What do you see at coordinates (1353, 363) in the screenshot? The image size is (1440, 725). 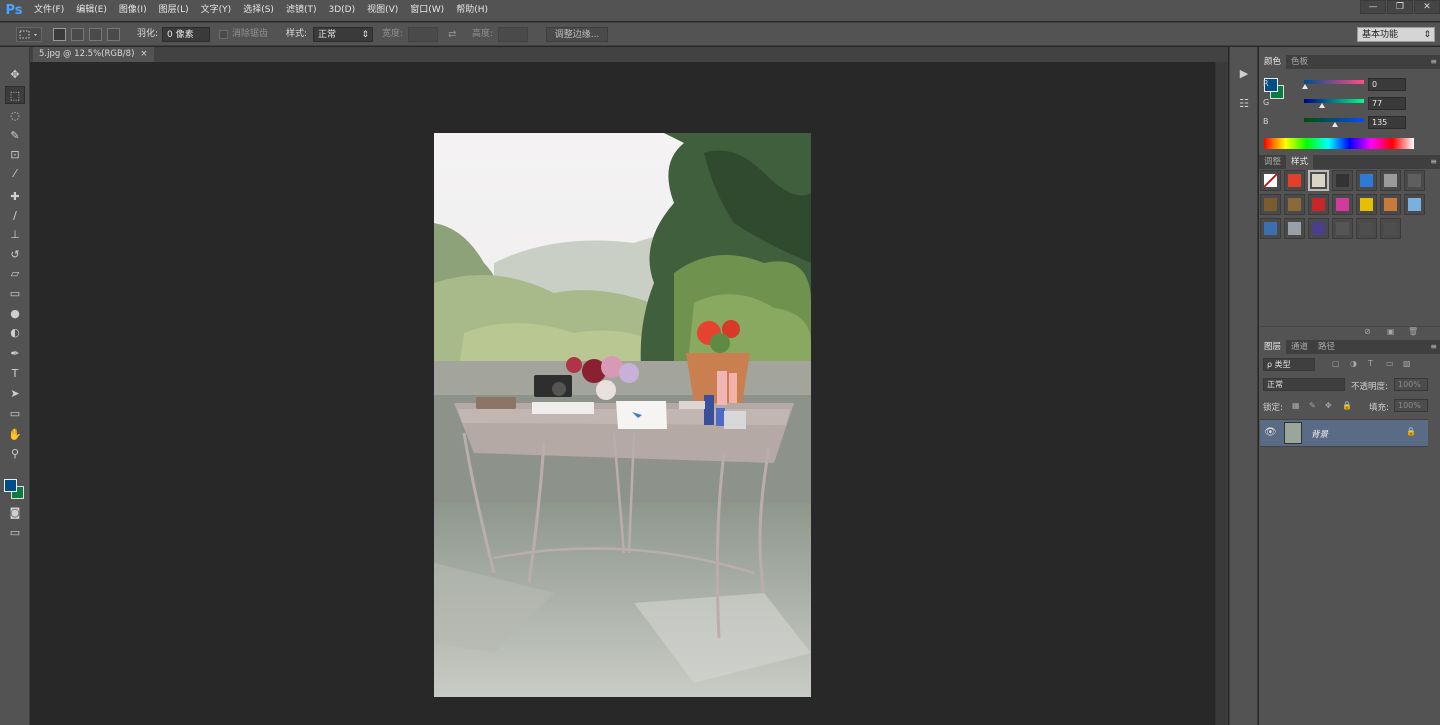 I see `filter-adjustment-icon: ◑` at bounding box center [1353, 363].